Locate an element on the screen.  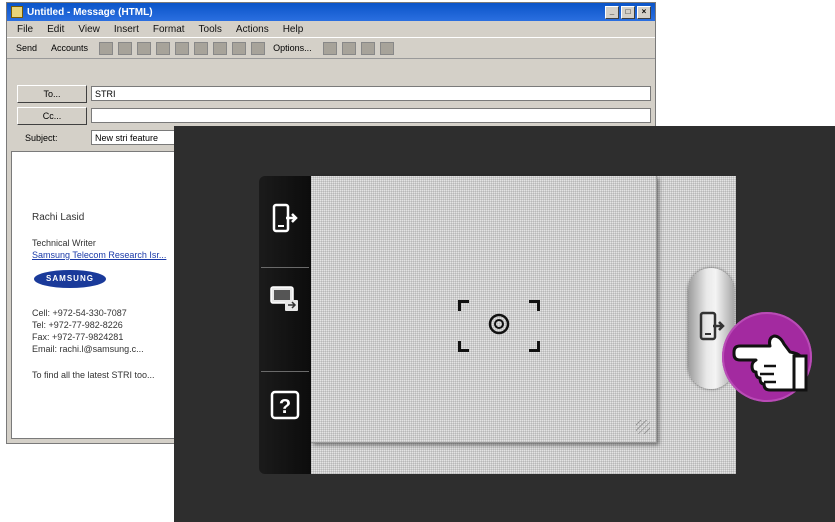
importance-icon is located at coordinates (239, 48).